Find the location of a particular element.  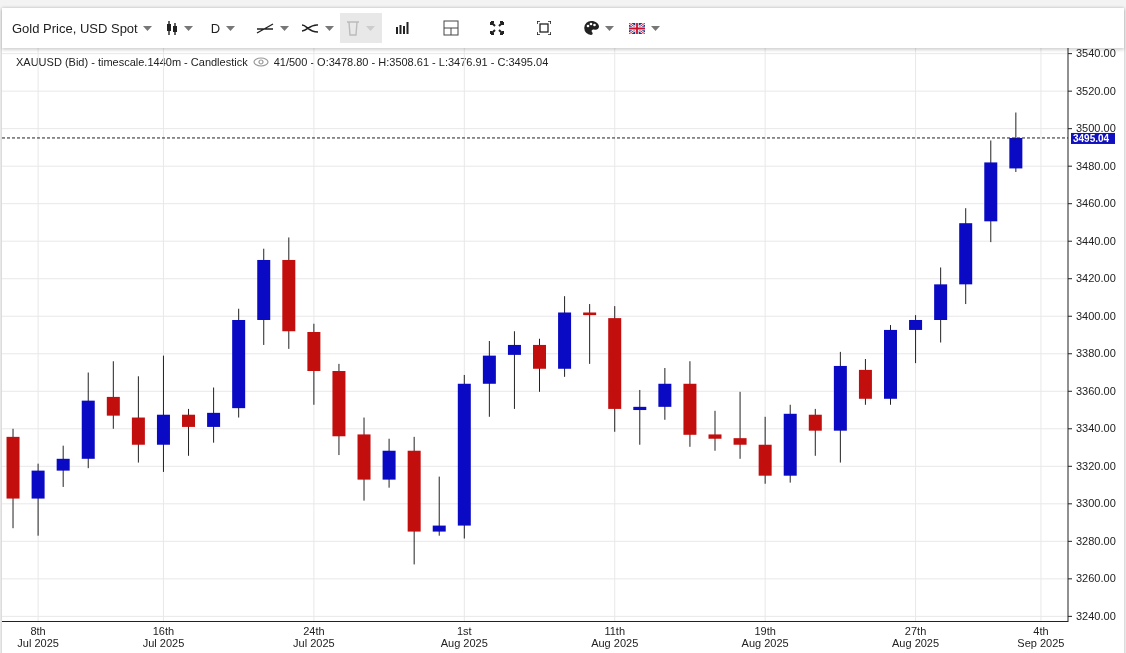

price-label: 3260.00 is located at coordinates (1096, 578).